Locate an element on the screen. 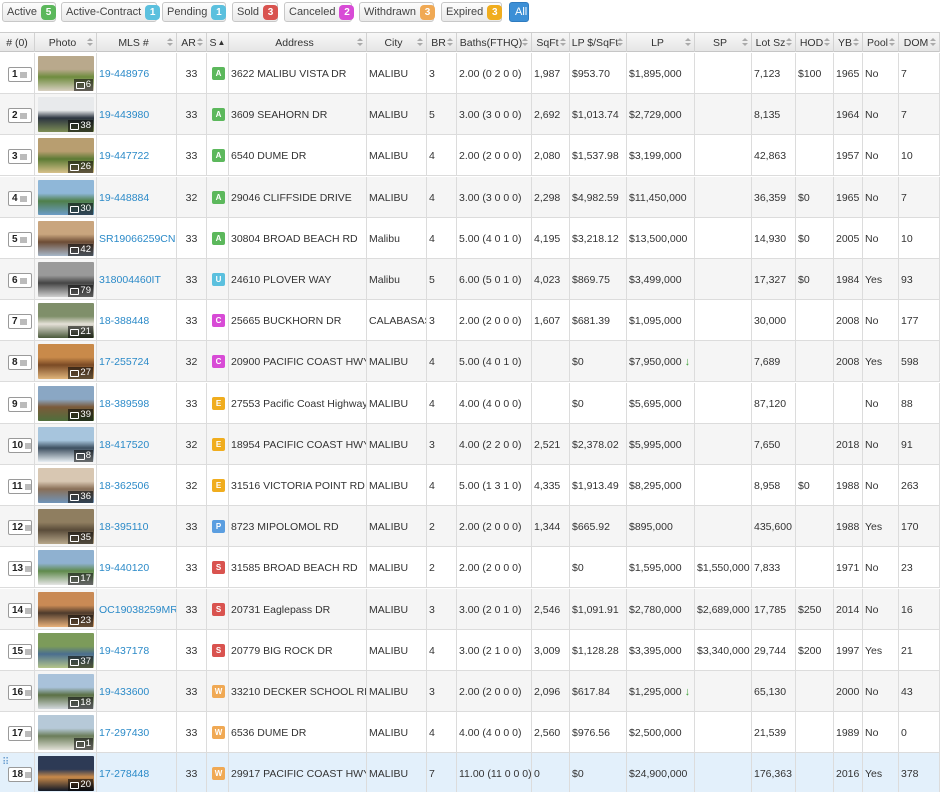 Image resolution: width=940 pixels, height=792 pixels. listing-photo-thumbnail: 1 is located at coordinates (66, 732).